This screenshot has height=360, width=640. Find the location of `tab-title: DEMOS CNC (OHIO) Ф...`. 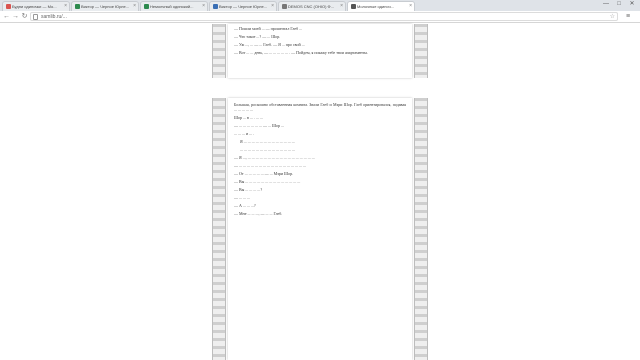

tab-title: DEMOS CNC (OHIO) Ф... is located at coordinates (311, 6).